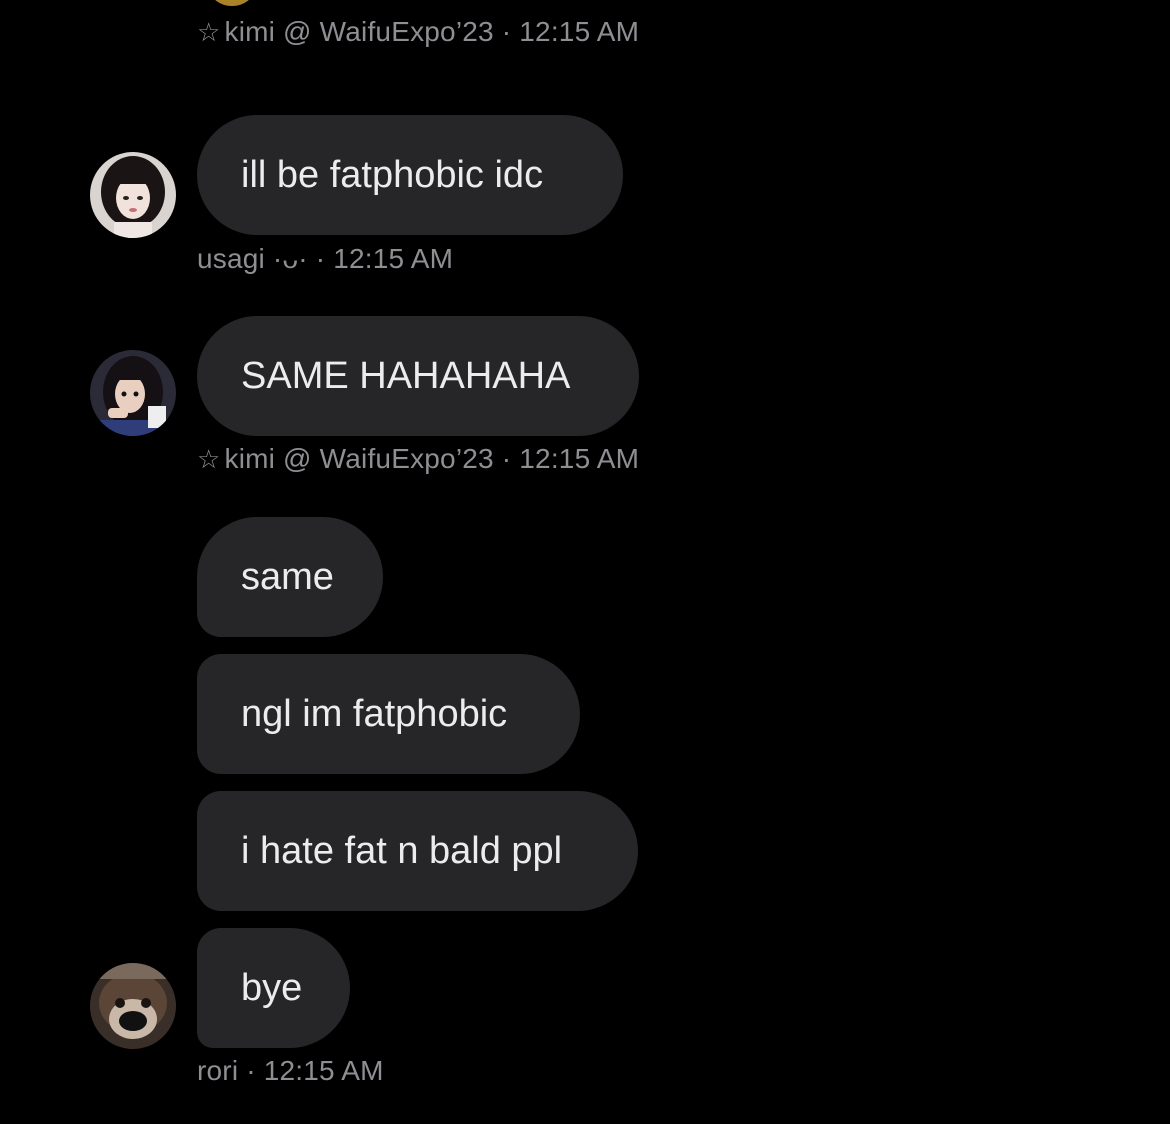 The image size is (1170, 1124). I want to click on avatar-rori-icon, so click(133, 1006).